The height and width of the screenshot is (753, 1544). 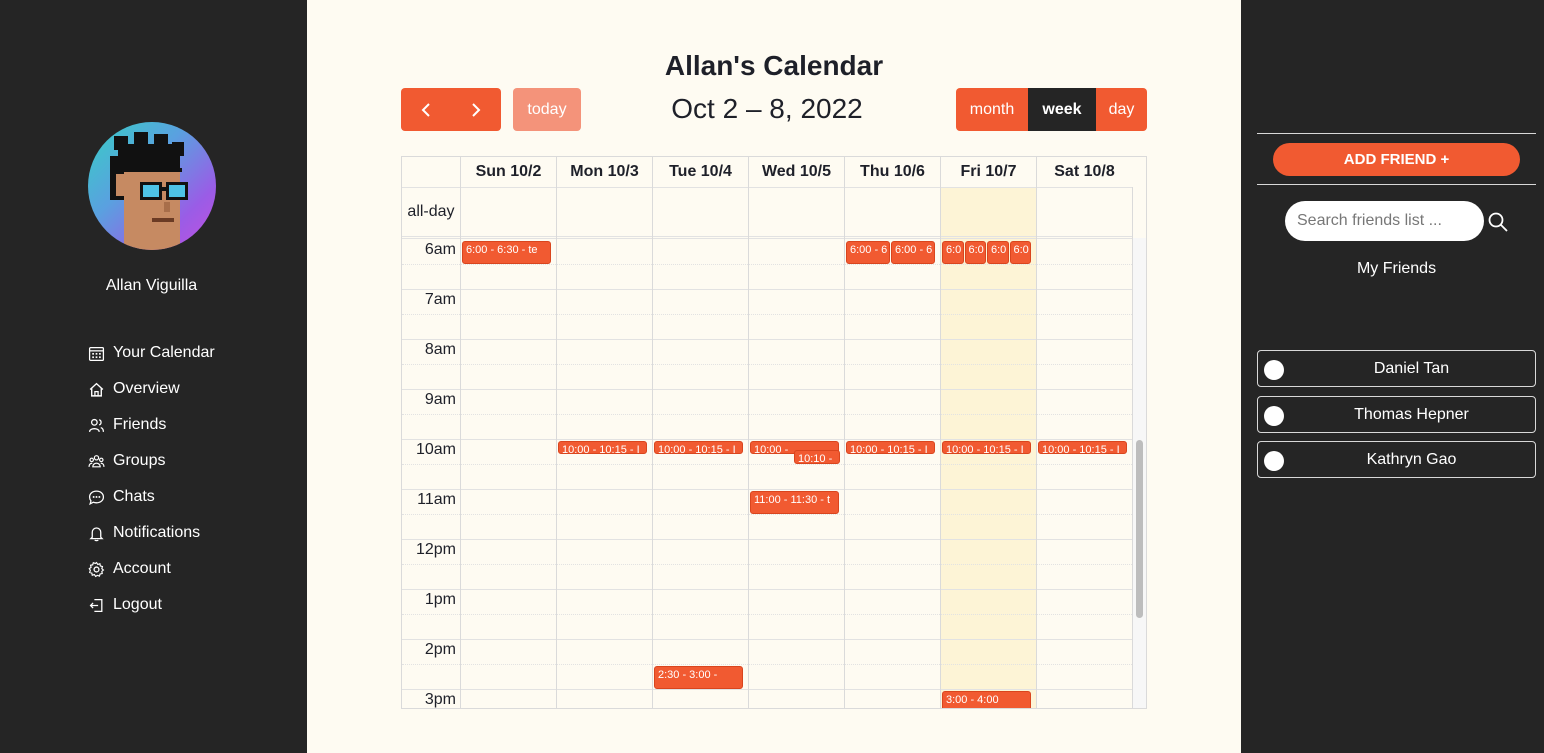 What do you see at coordinates (794, 502) in the screenshot?
I see `calendar-event: 11:00 - 11:30 - t` at bounding box center [794, 502].